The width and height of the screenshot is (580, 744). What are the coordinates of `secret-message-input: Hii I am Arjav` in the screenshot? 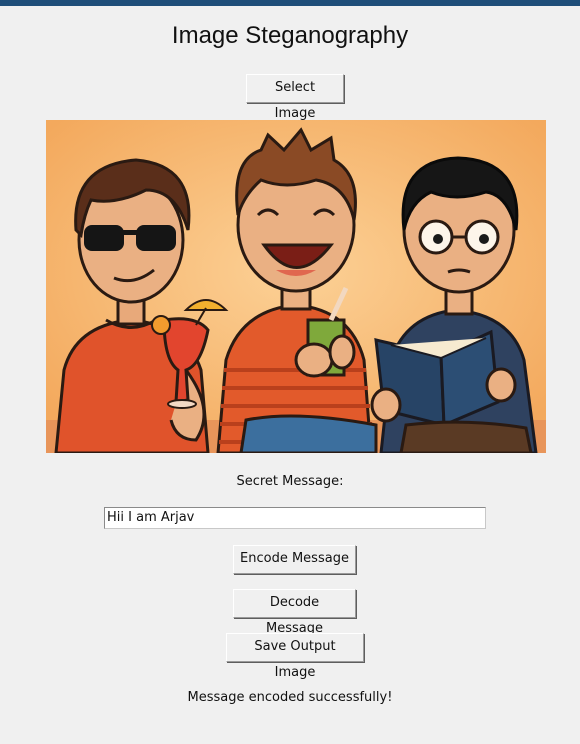 It's located at (295, 518).